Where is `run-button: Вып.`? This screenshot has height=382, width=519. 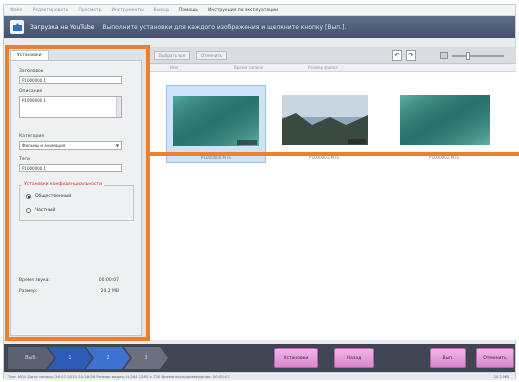 run-button: Вып. is located at coordinates (448, 358).